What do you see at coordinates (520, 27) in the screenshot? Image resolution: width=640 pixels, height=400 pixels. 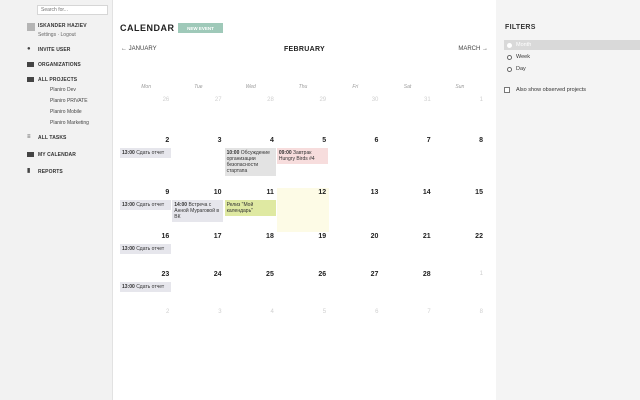 I see `filters-title: FILTERS` at bounding box center [520, 27].